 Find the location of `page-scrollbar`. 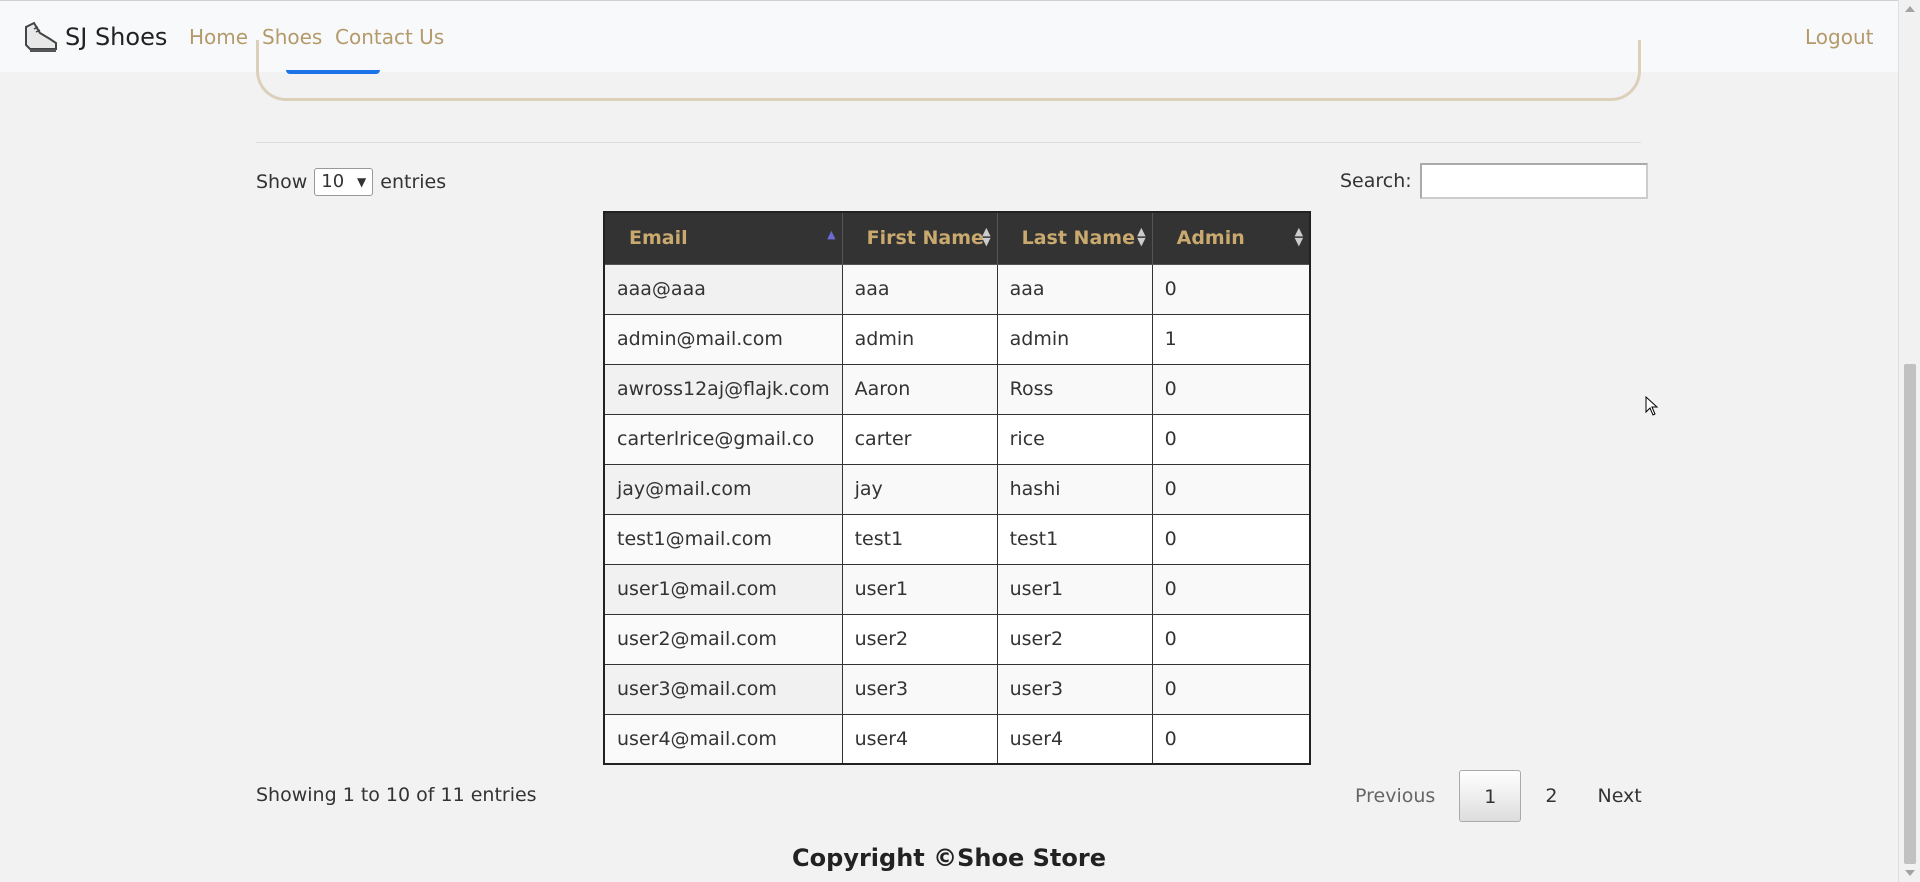

page-scrollbar is located at coordinates (1909, 441).